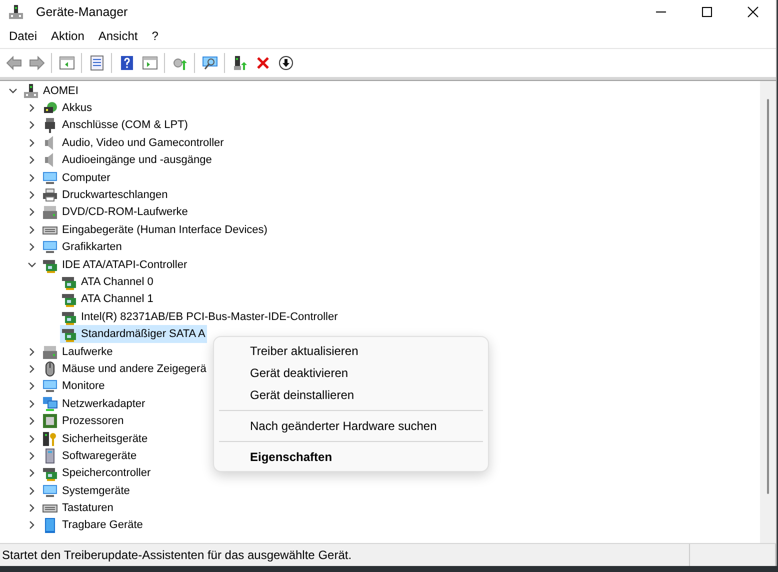 The width and height of the screenshot is (778, 572). Describe the element at coordinates (286, 63) in the screenshot. I see `disable-device-icon` at that location.